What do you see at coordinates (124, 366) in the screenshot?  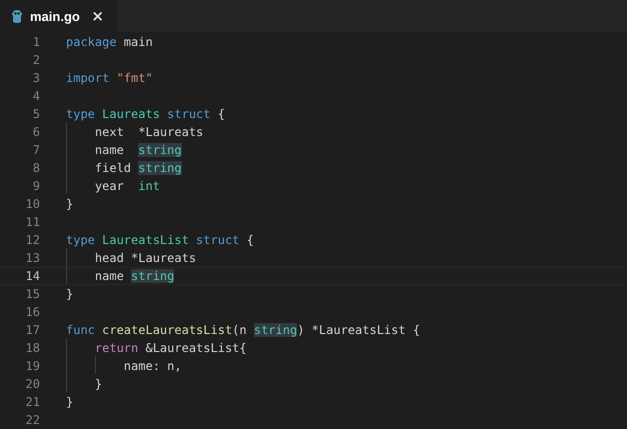 I see `code-line: name: n,` at bounding box center [124, 366].